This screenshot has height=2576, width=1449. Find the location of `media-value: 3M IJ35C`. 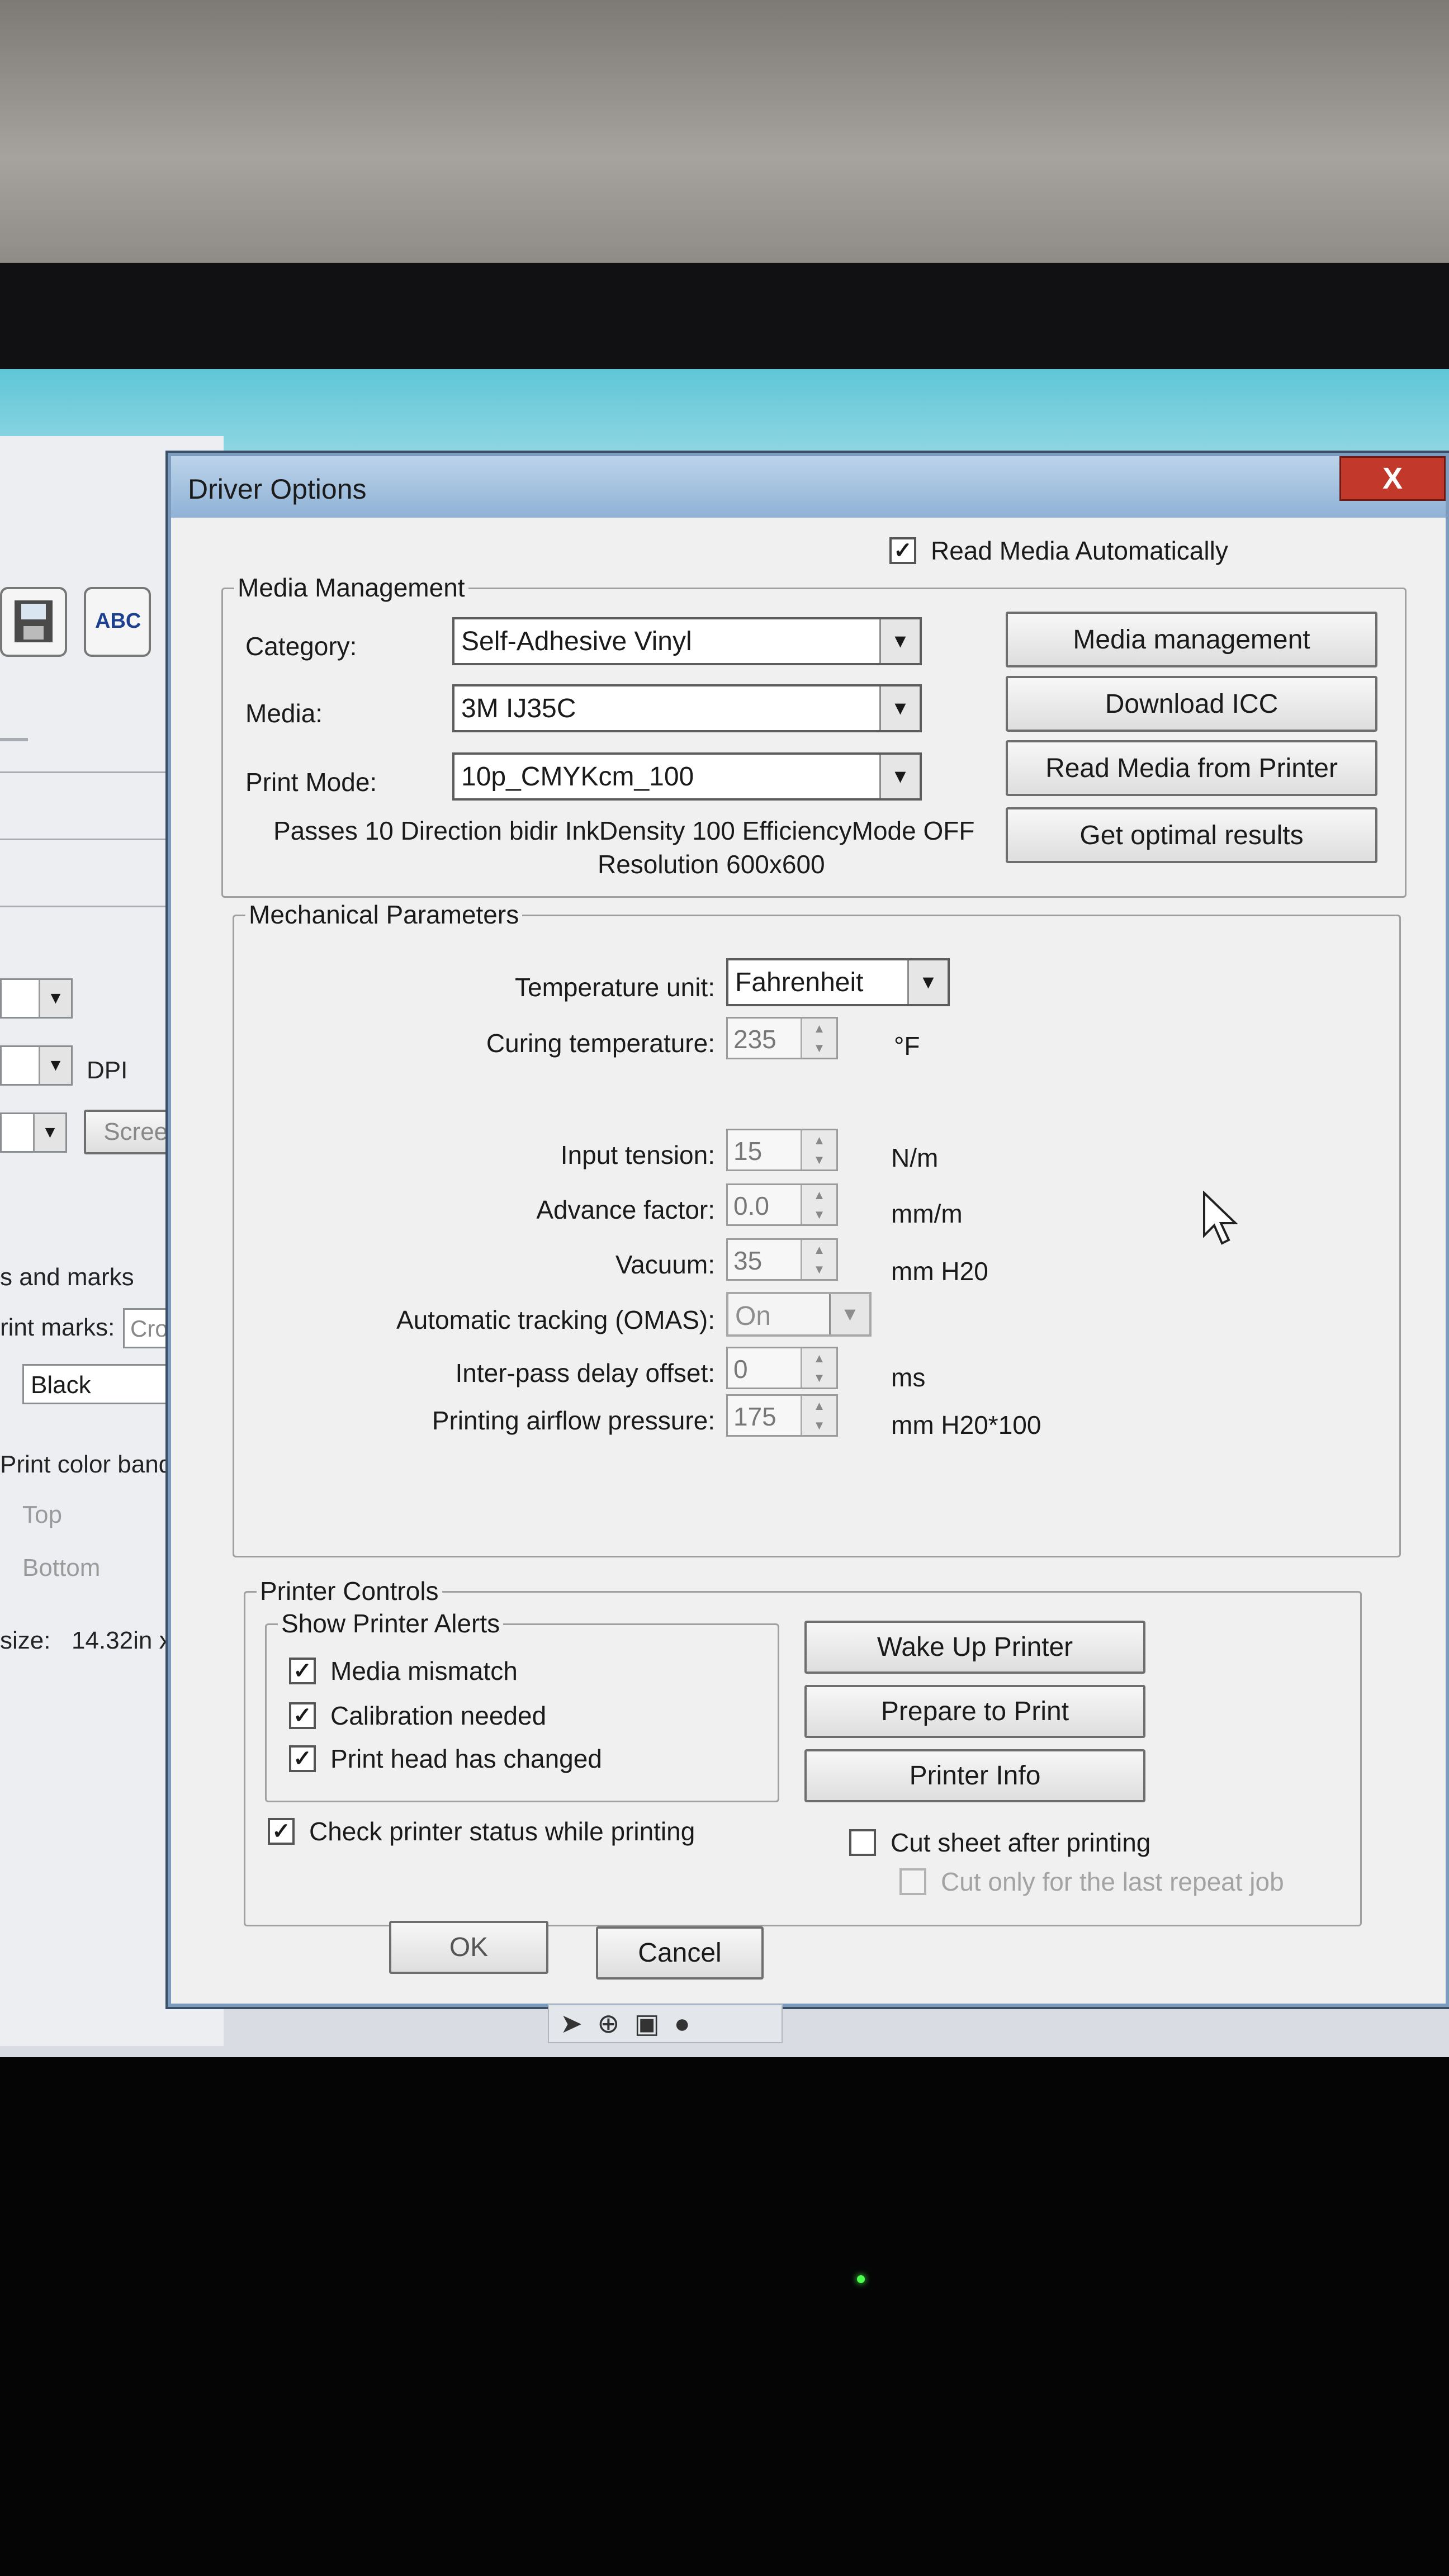

media-value: 3M IJ35C is located at coordinates (518, 708).